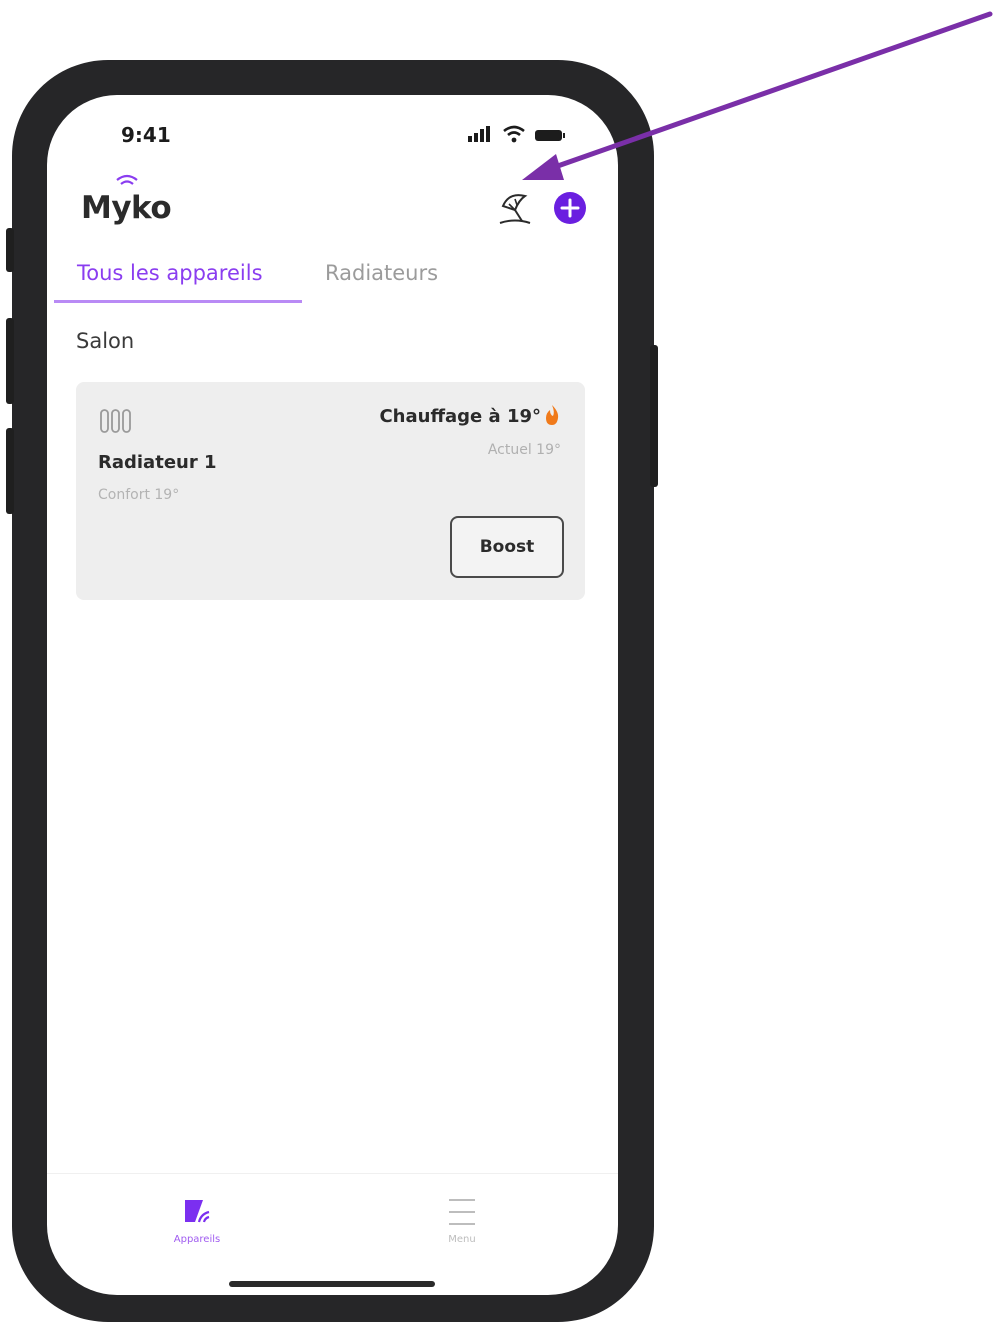  Describe the element at coordinates (462, 1226) in the screenshot. I see `nav-menu: Menu` at that location.